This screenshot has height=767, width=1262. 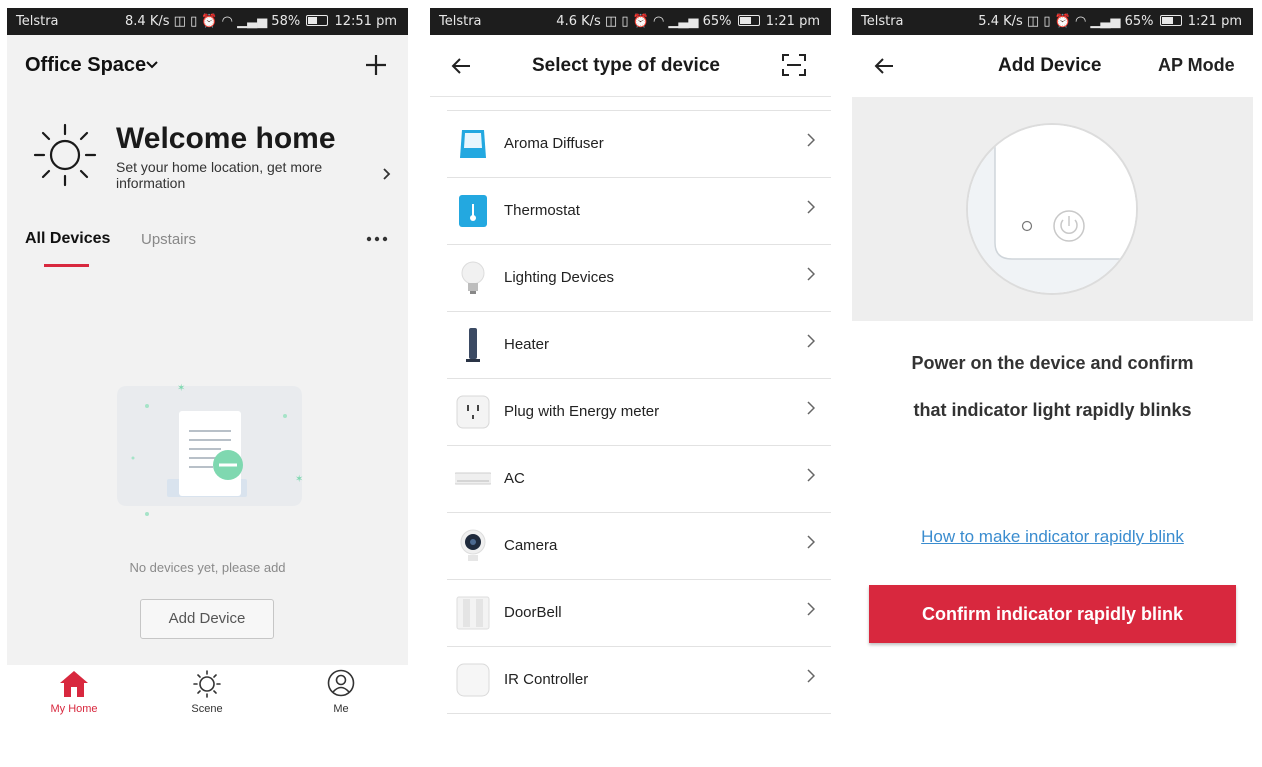 What do you see at coordinates (473, 613) in the screenshot?
I see `doorbell-icon` at bounding box center [473, 613].